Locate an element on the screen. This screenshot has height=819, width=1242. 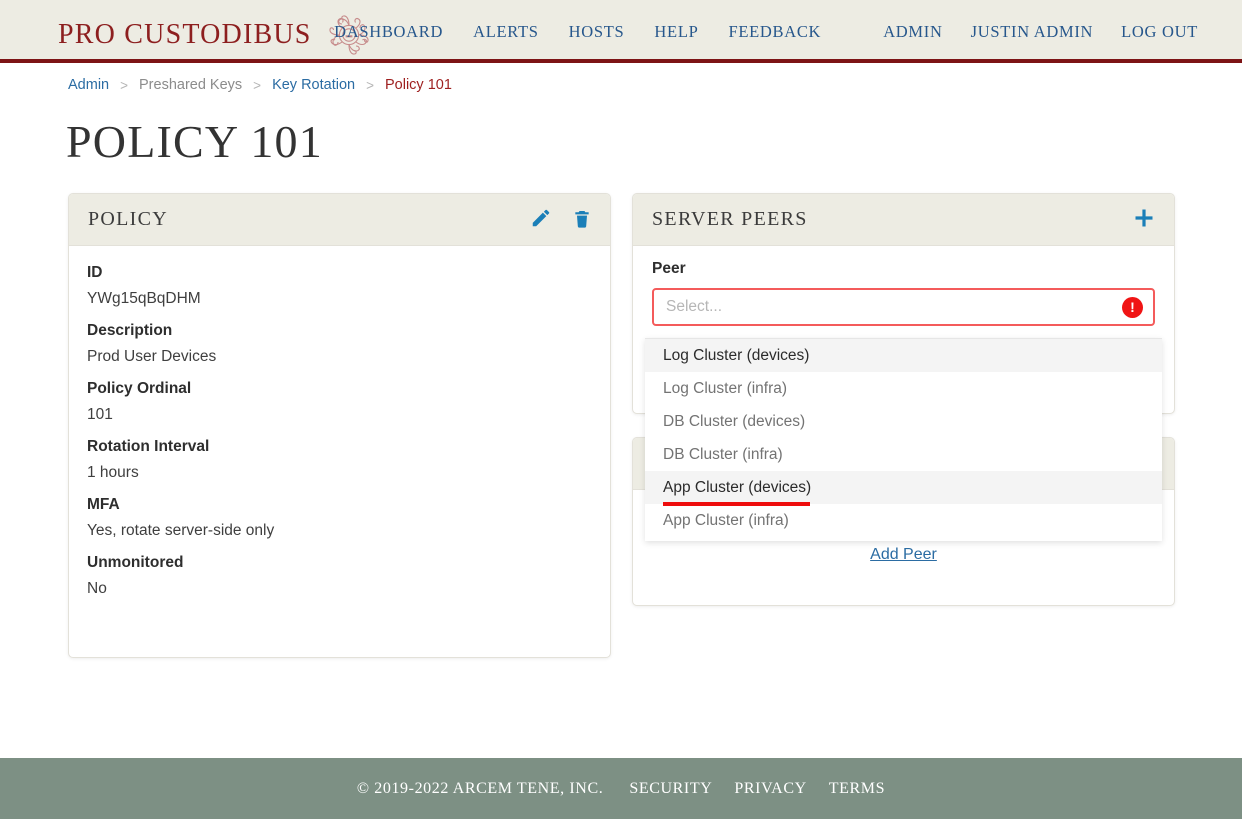
breadcrumb-item-key-rotation: Key Rotation is located at coordinates (313, 85).